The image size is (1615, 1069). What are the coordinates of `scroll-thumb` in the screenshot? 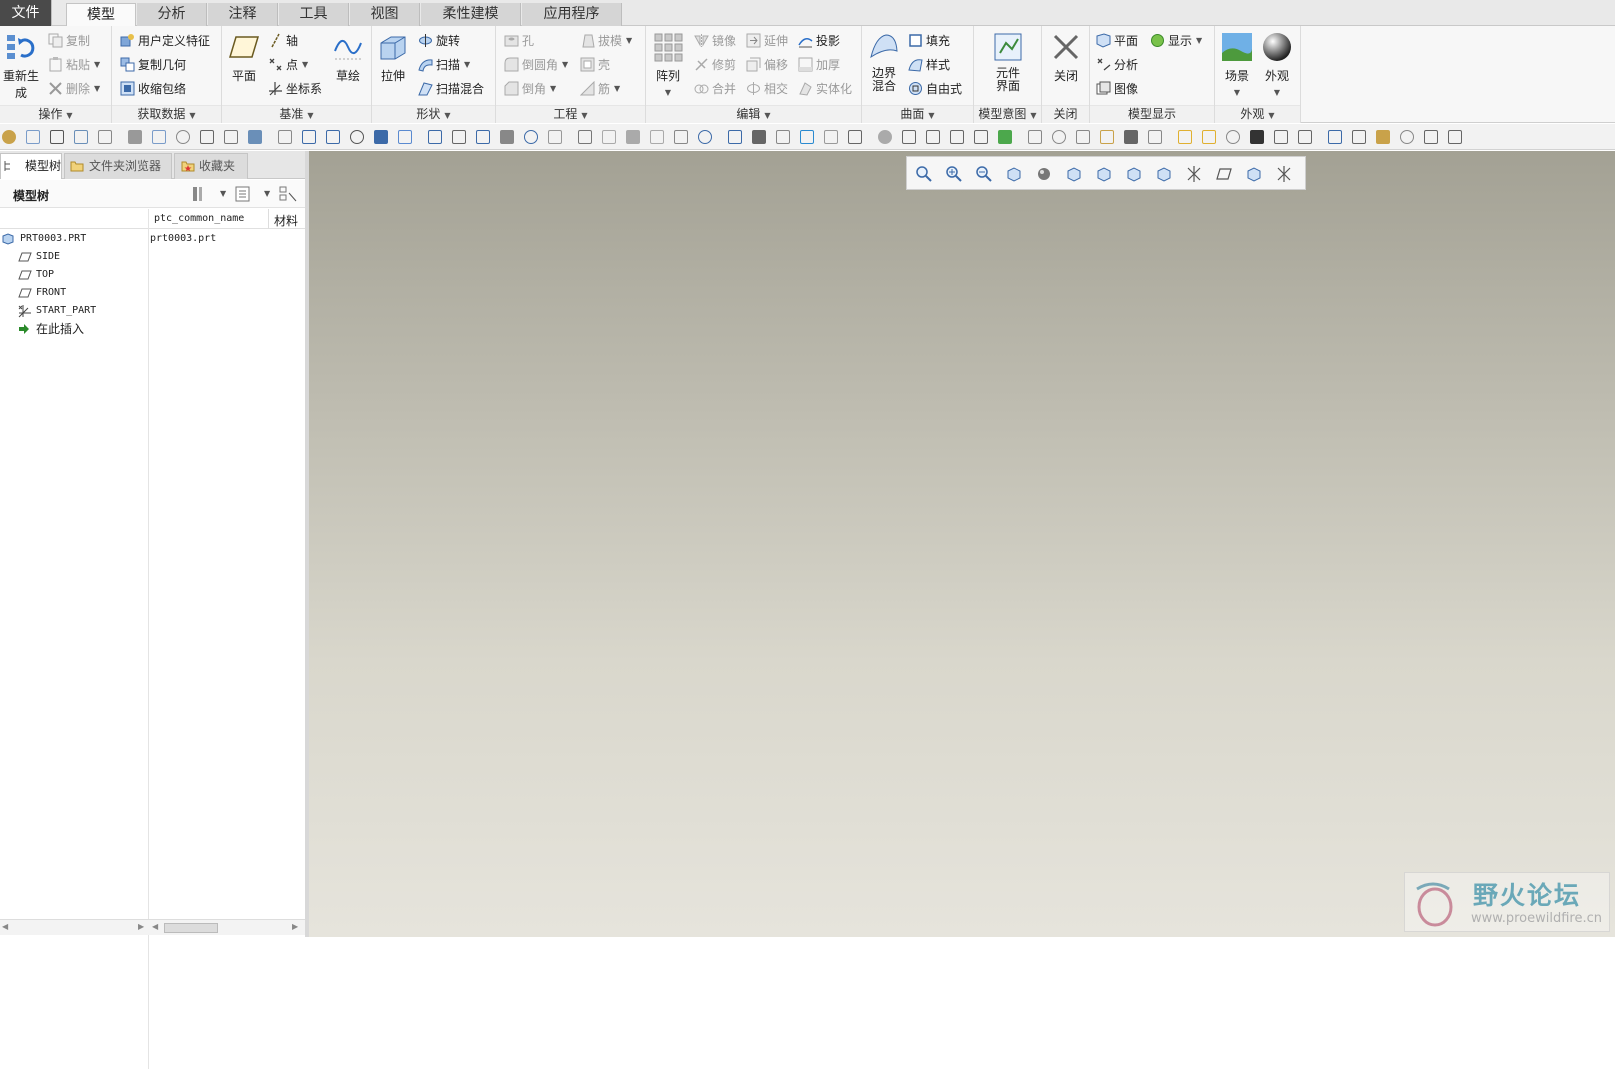 It's located at (191, 928).